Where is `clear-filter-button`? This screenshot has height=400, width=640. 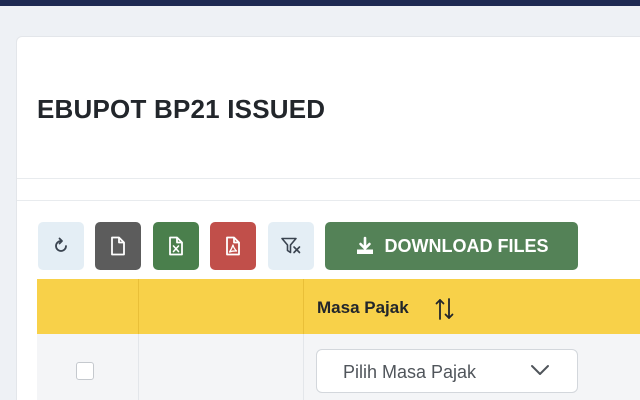 clear-filter-button is located at coordinates (291, 246).